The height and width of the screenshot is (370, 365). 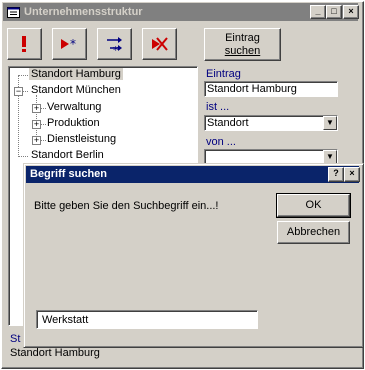 What do you see at coordinates (351, 12) in the screenshot?
I see `close-button: ×` at bounding box center [351, 12].